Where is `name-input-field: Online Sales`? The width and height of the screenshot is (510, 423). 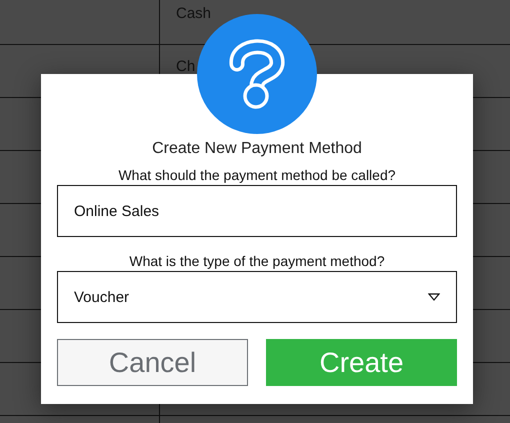 name-input-field: Online Sales is located at coordinates (257, 211).